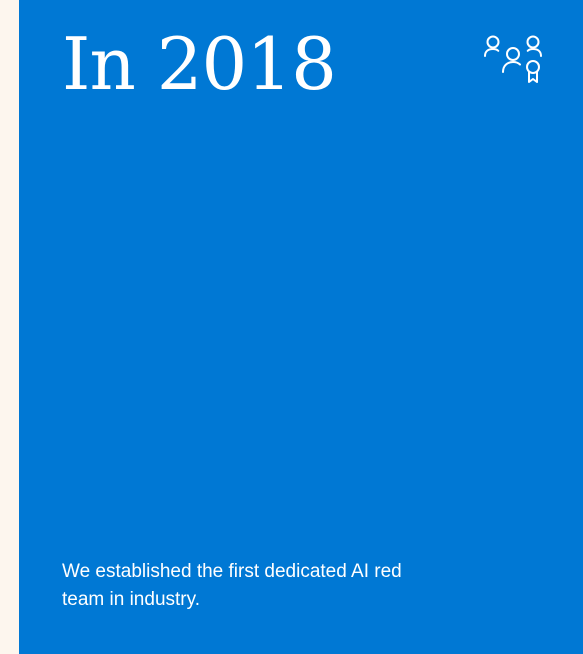 The height and width of the screenshot is (654, 583). I want to click on card-headline: In 2018, so click(199, 64).